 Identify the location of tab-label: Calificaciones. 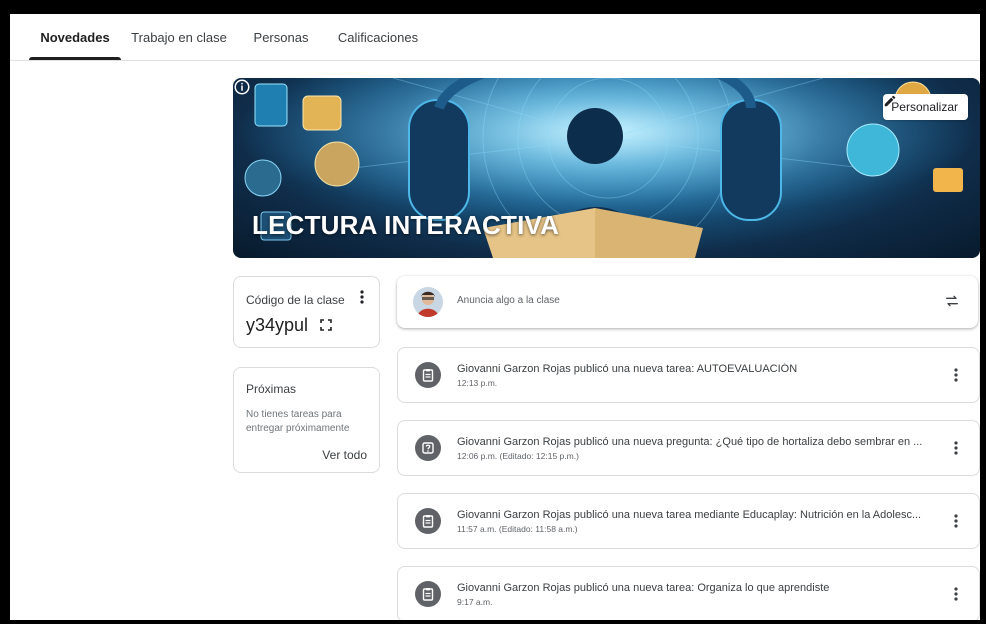
(378, 37).